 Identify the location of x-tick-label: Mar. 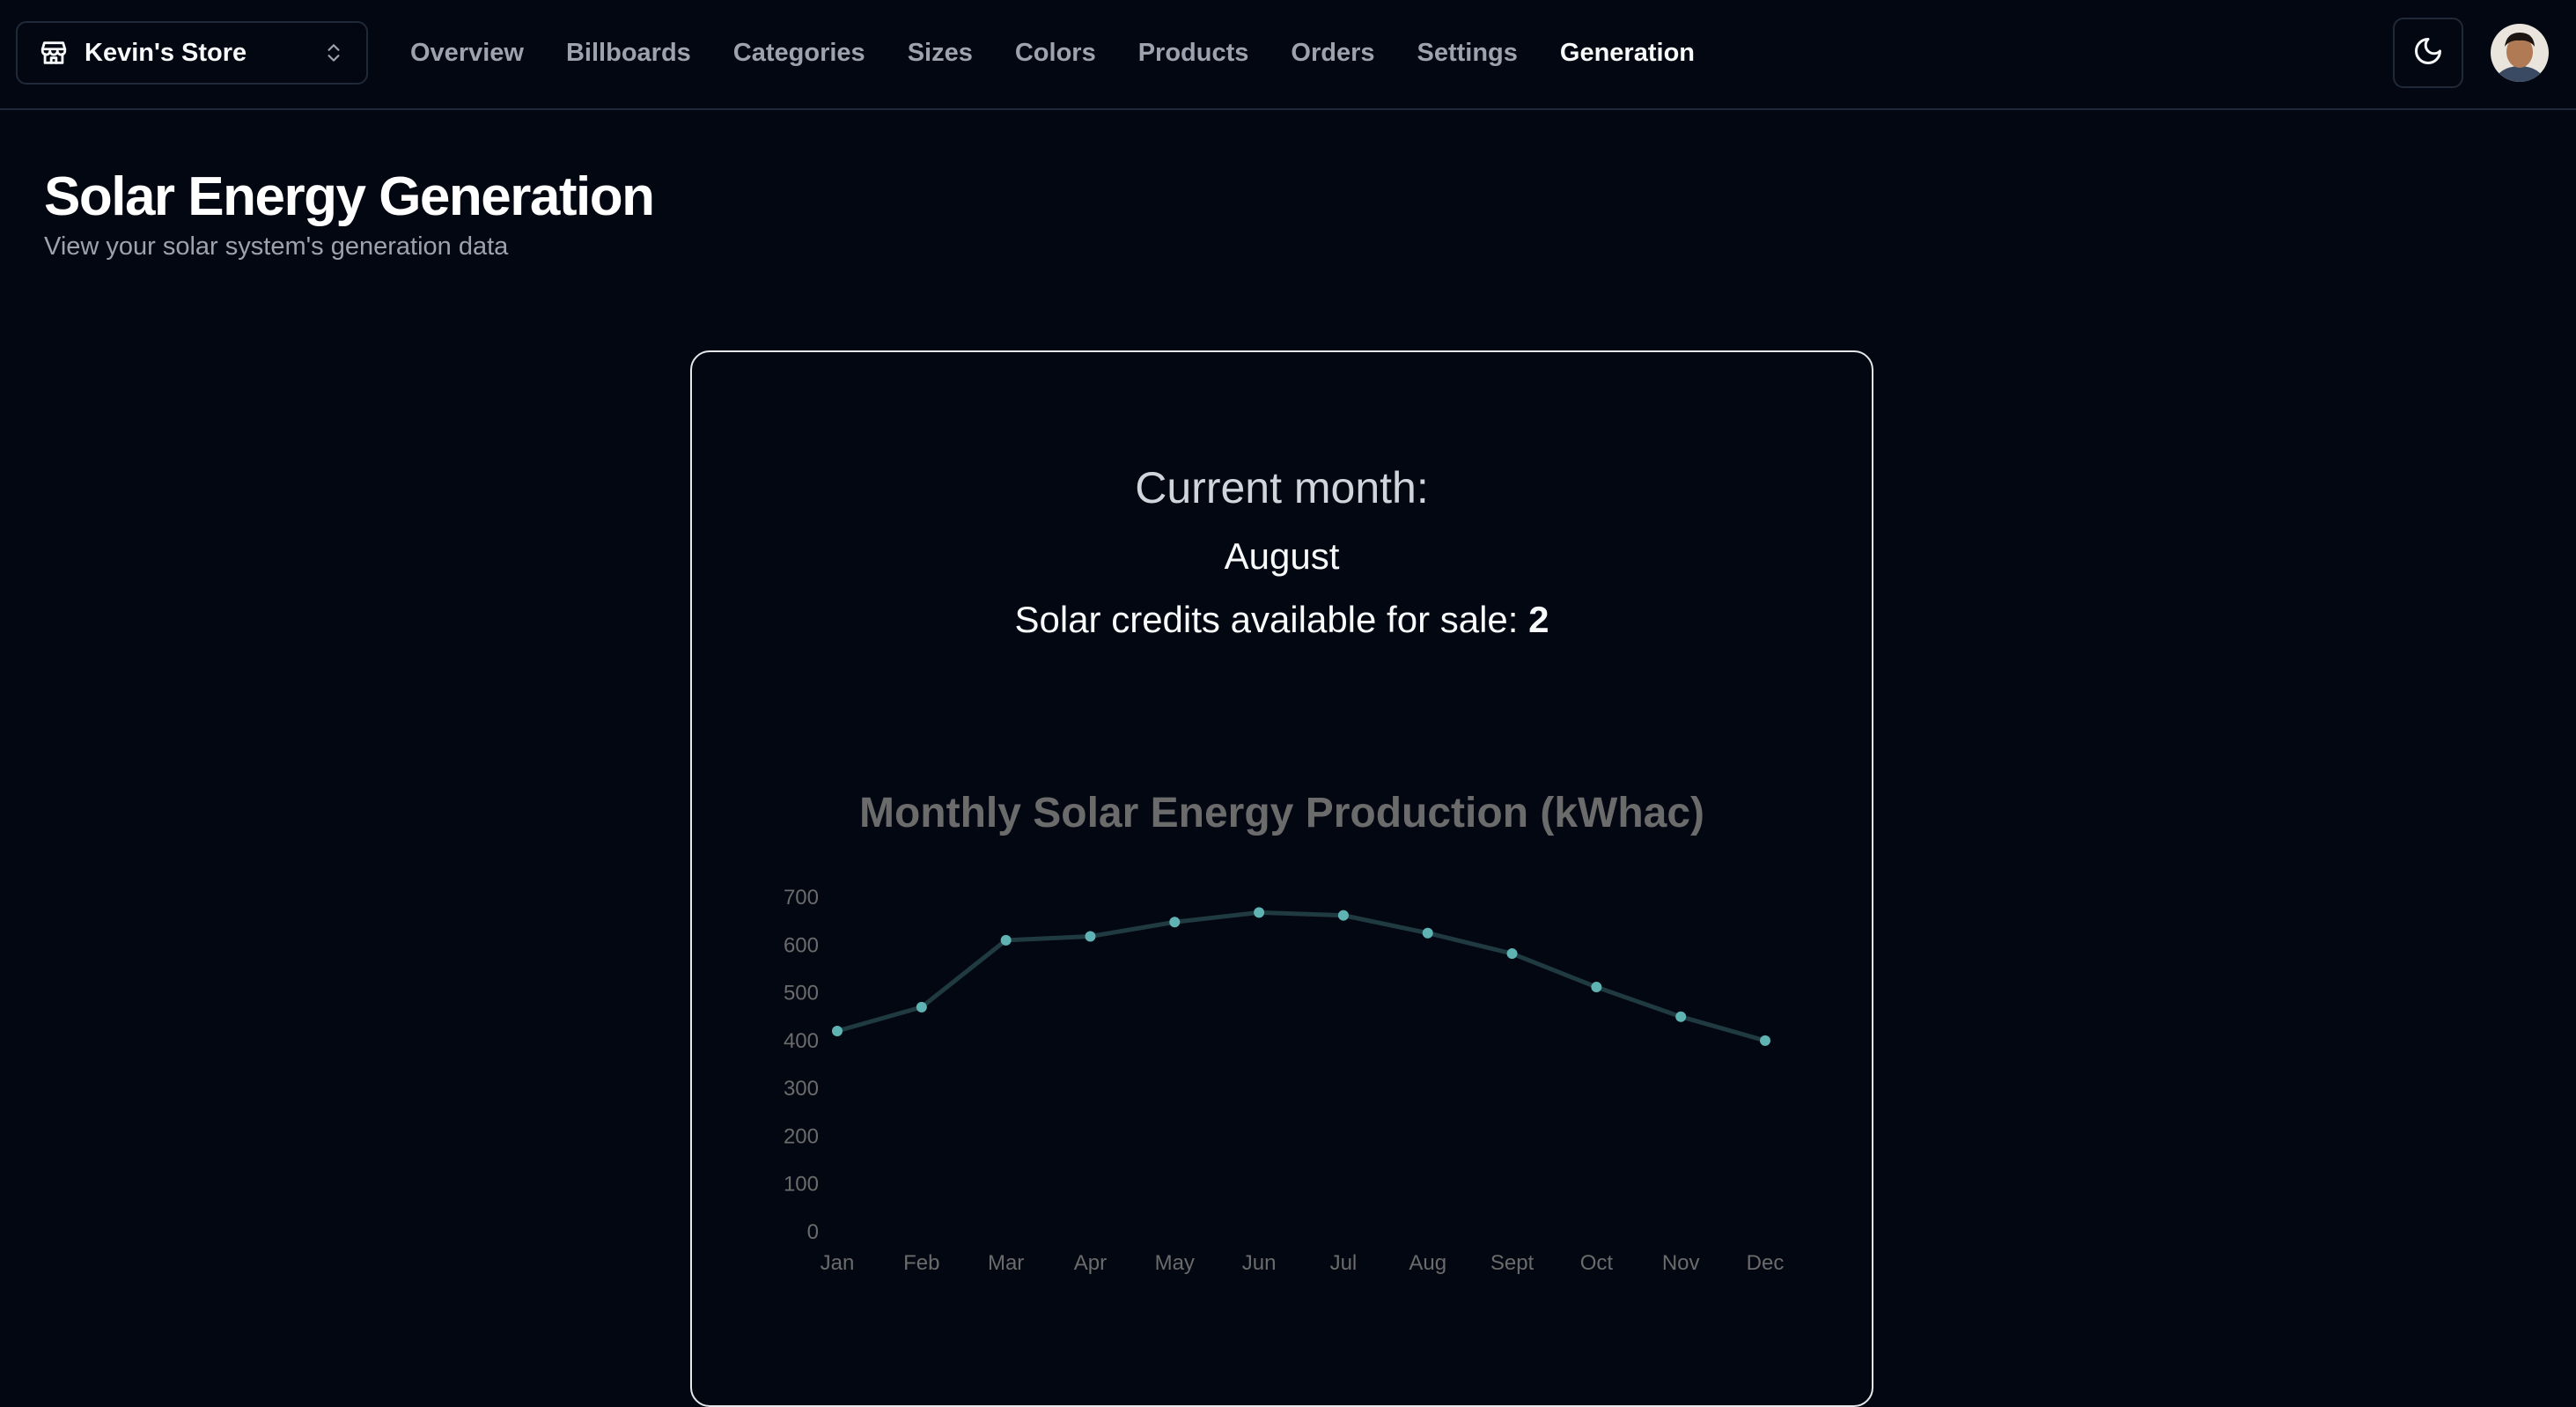
(1006, 1263).